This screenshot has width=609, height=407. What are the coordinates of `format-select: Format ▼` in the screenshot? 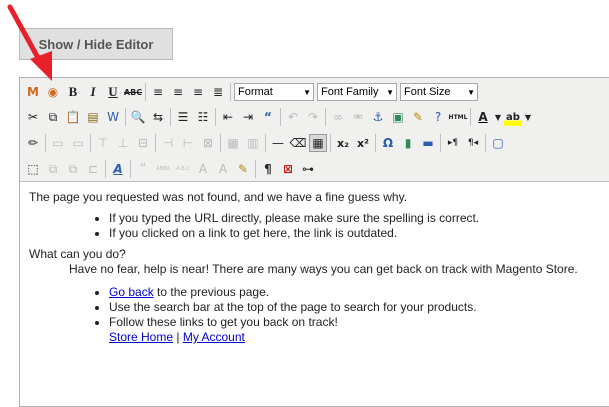 It's located at (274, 92).